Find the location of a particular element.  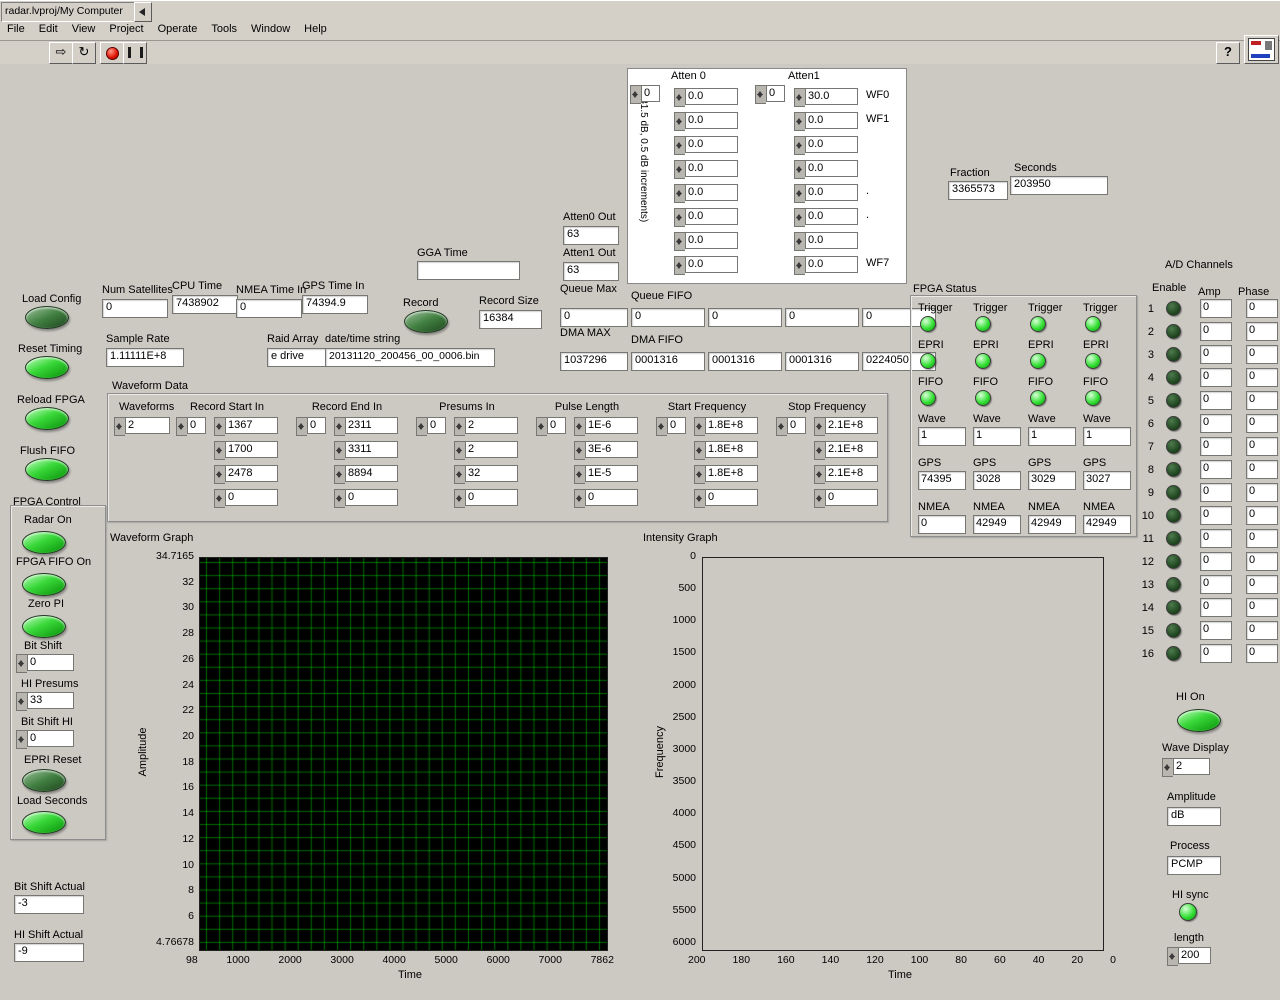

atten0-index-control: 0 is located at coordinates (645, 94).